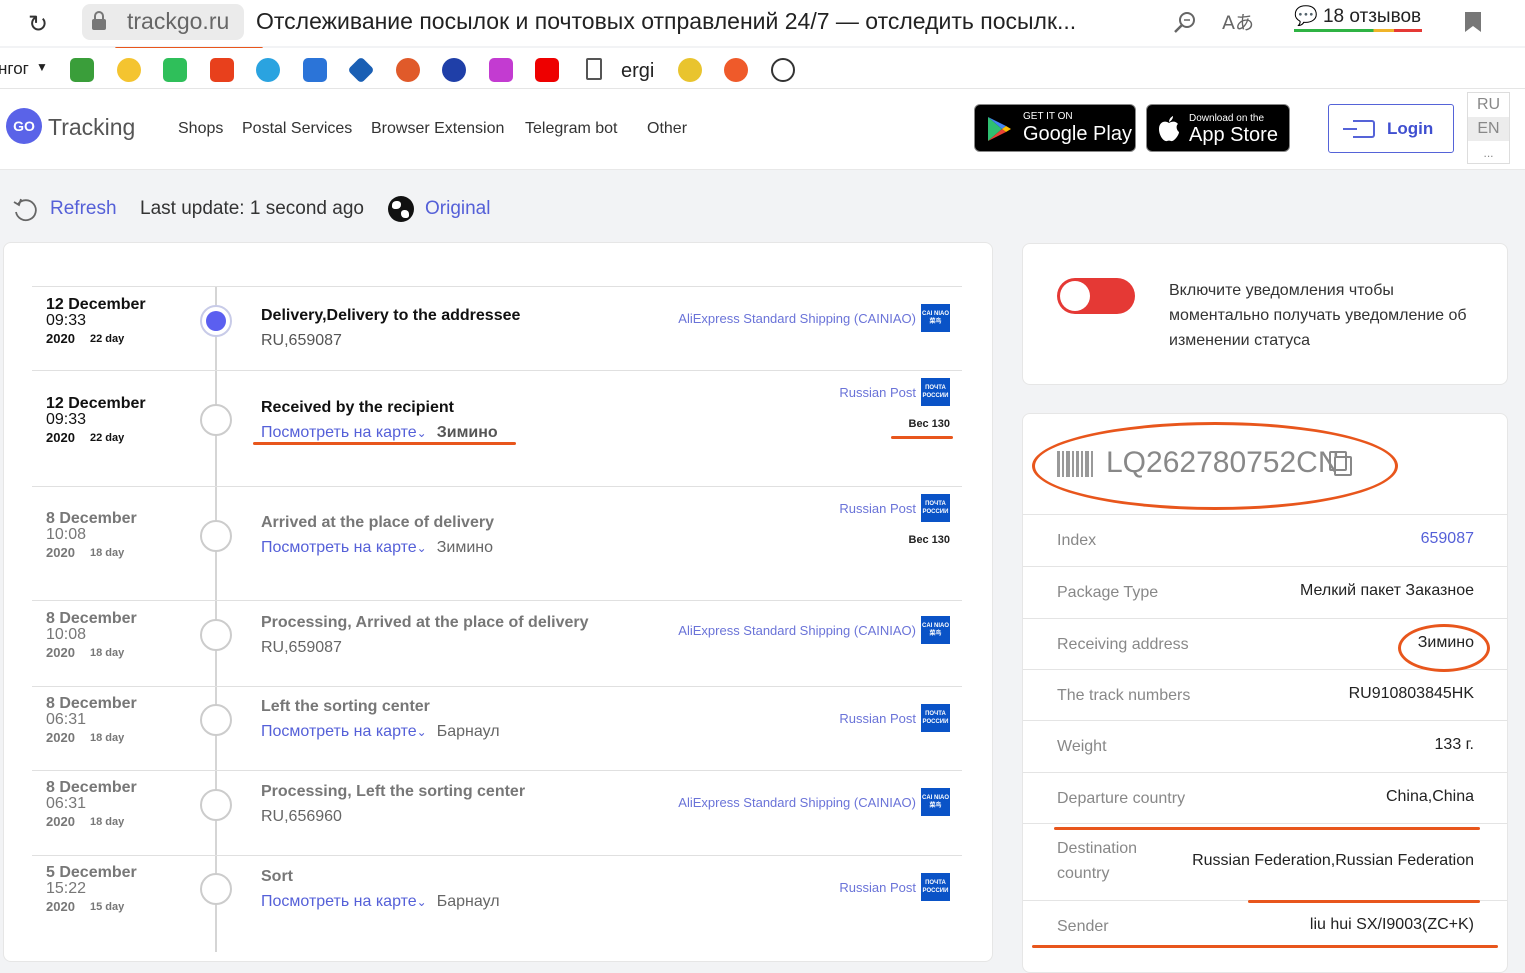 The width and height of the screenshot is (1525, 973). Describe the element at coordinates (377, 522) in the screenshot. I see `event-title: Arrived at the place of delivery` at that location.